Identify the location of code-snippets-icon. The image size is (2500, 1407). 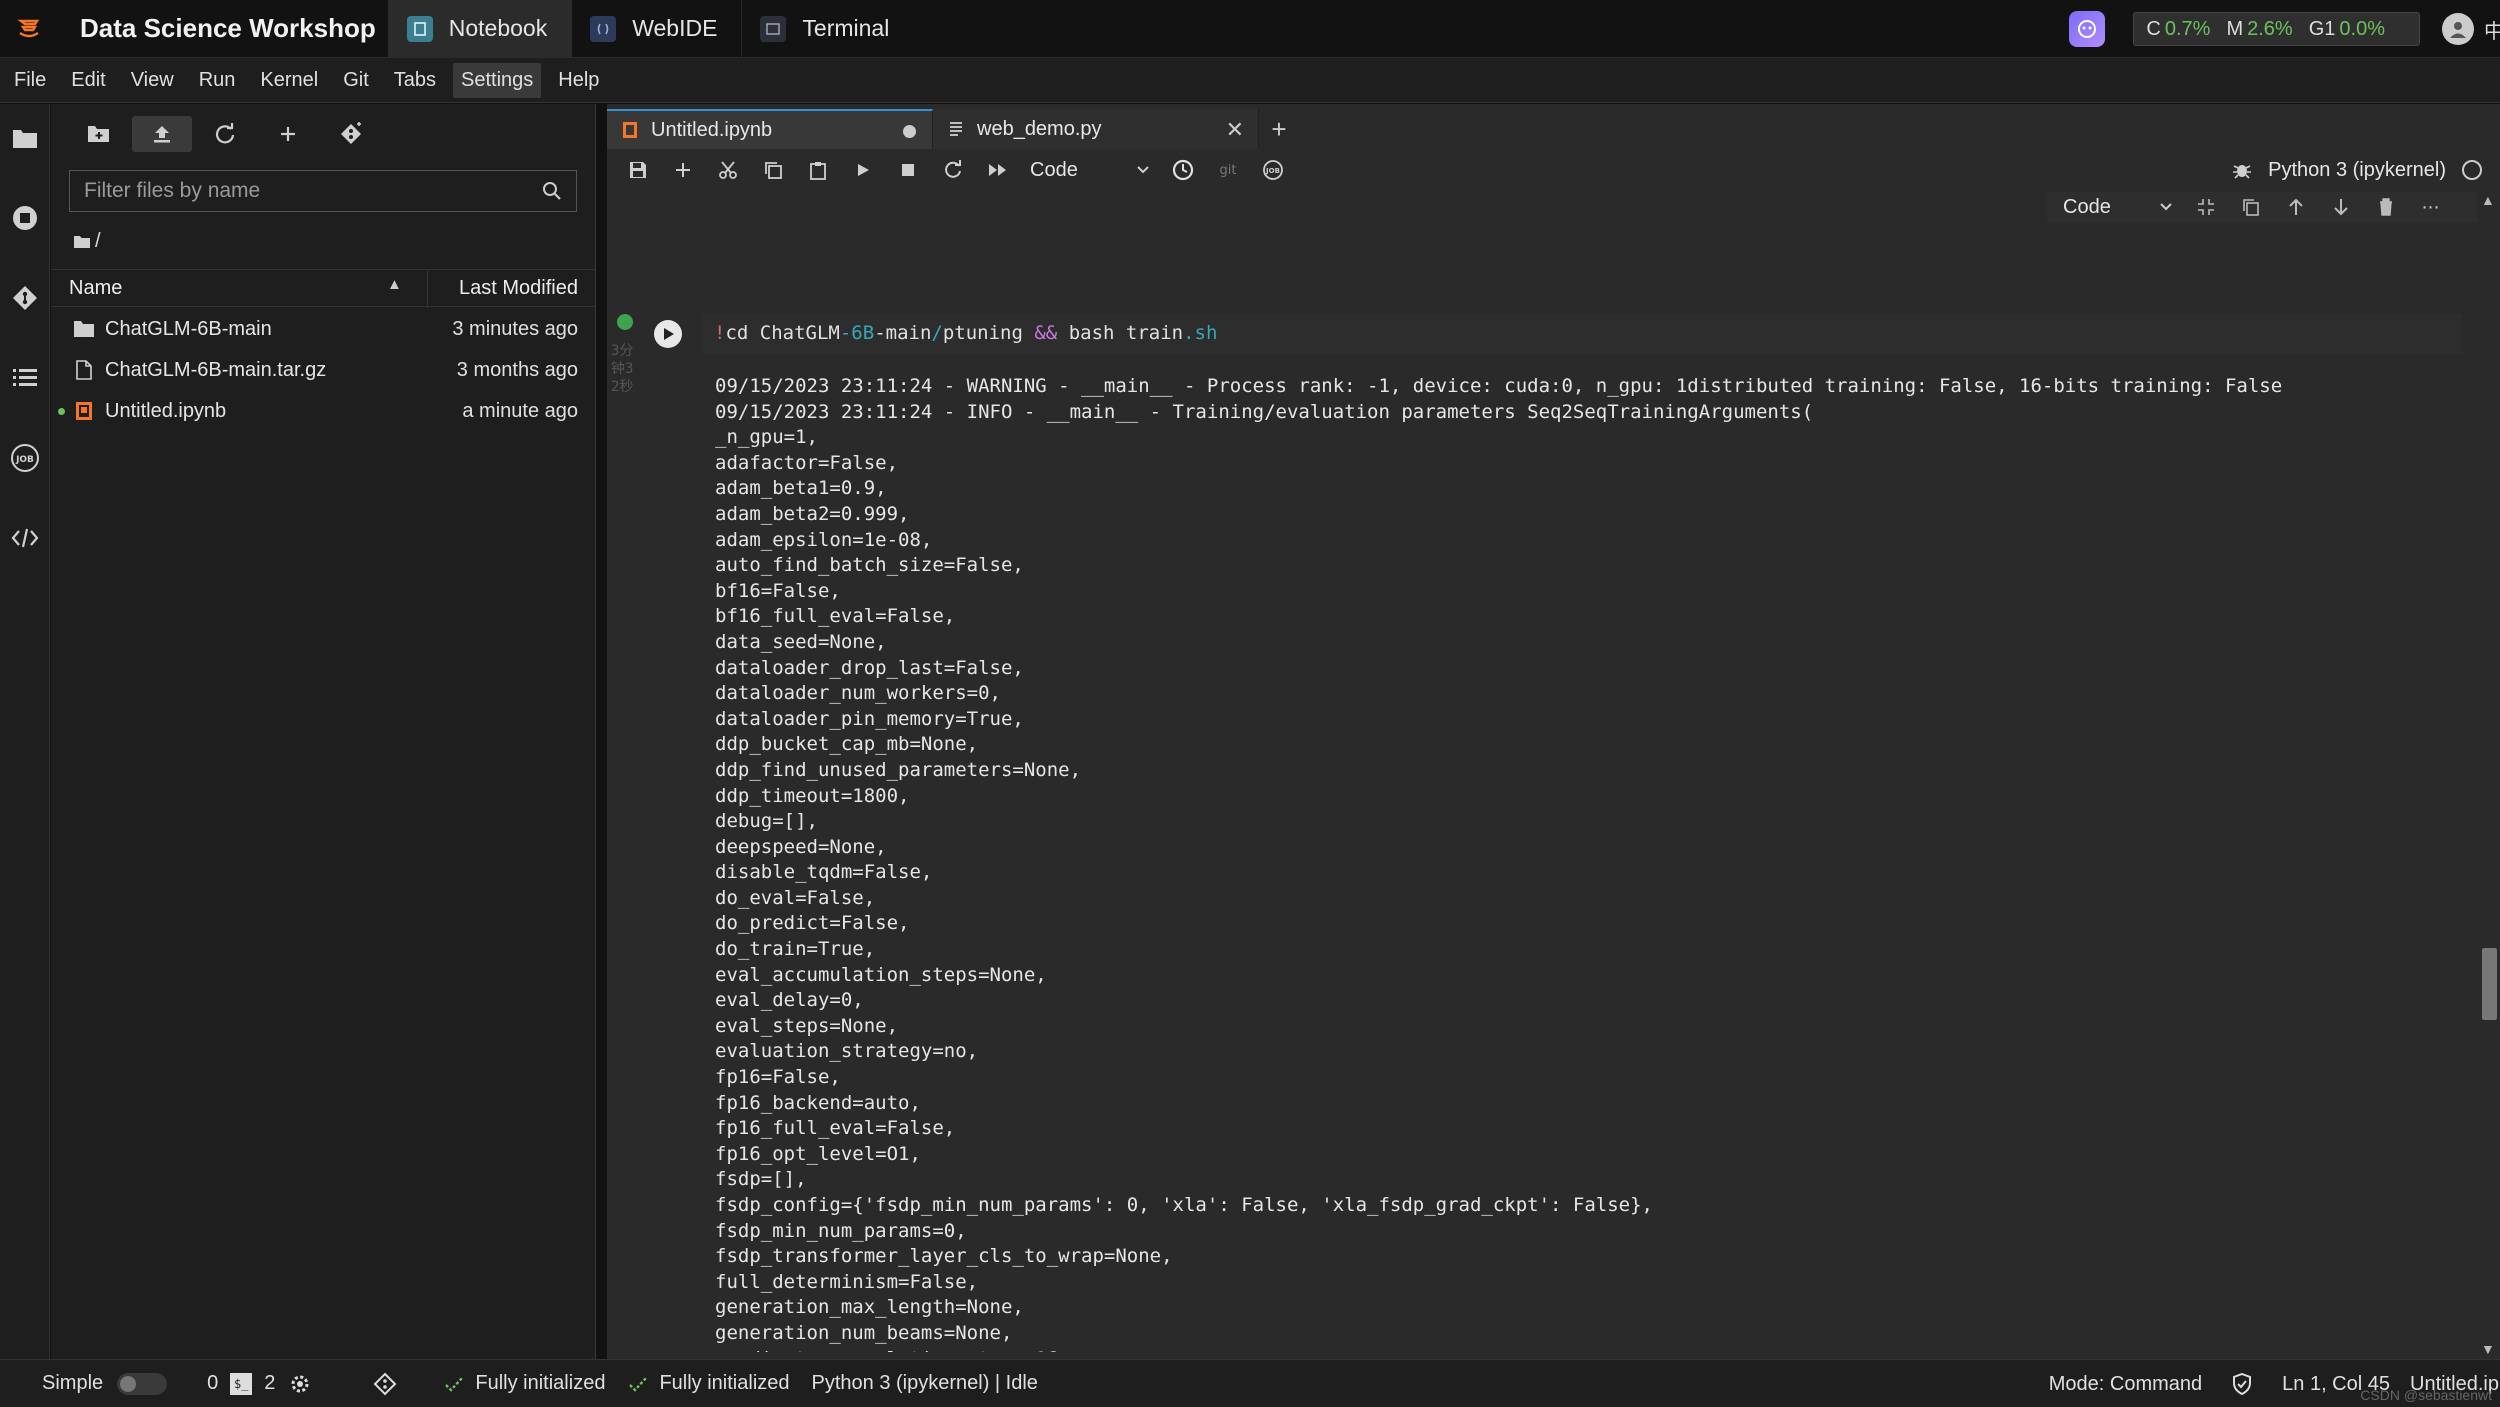
(25, 538).